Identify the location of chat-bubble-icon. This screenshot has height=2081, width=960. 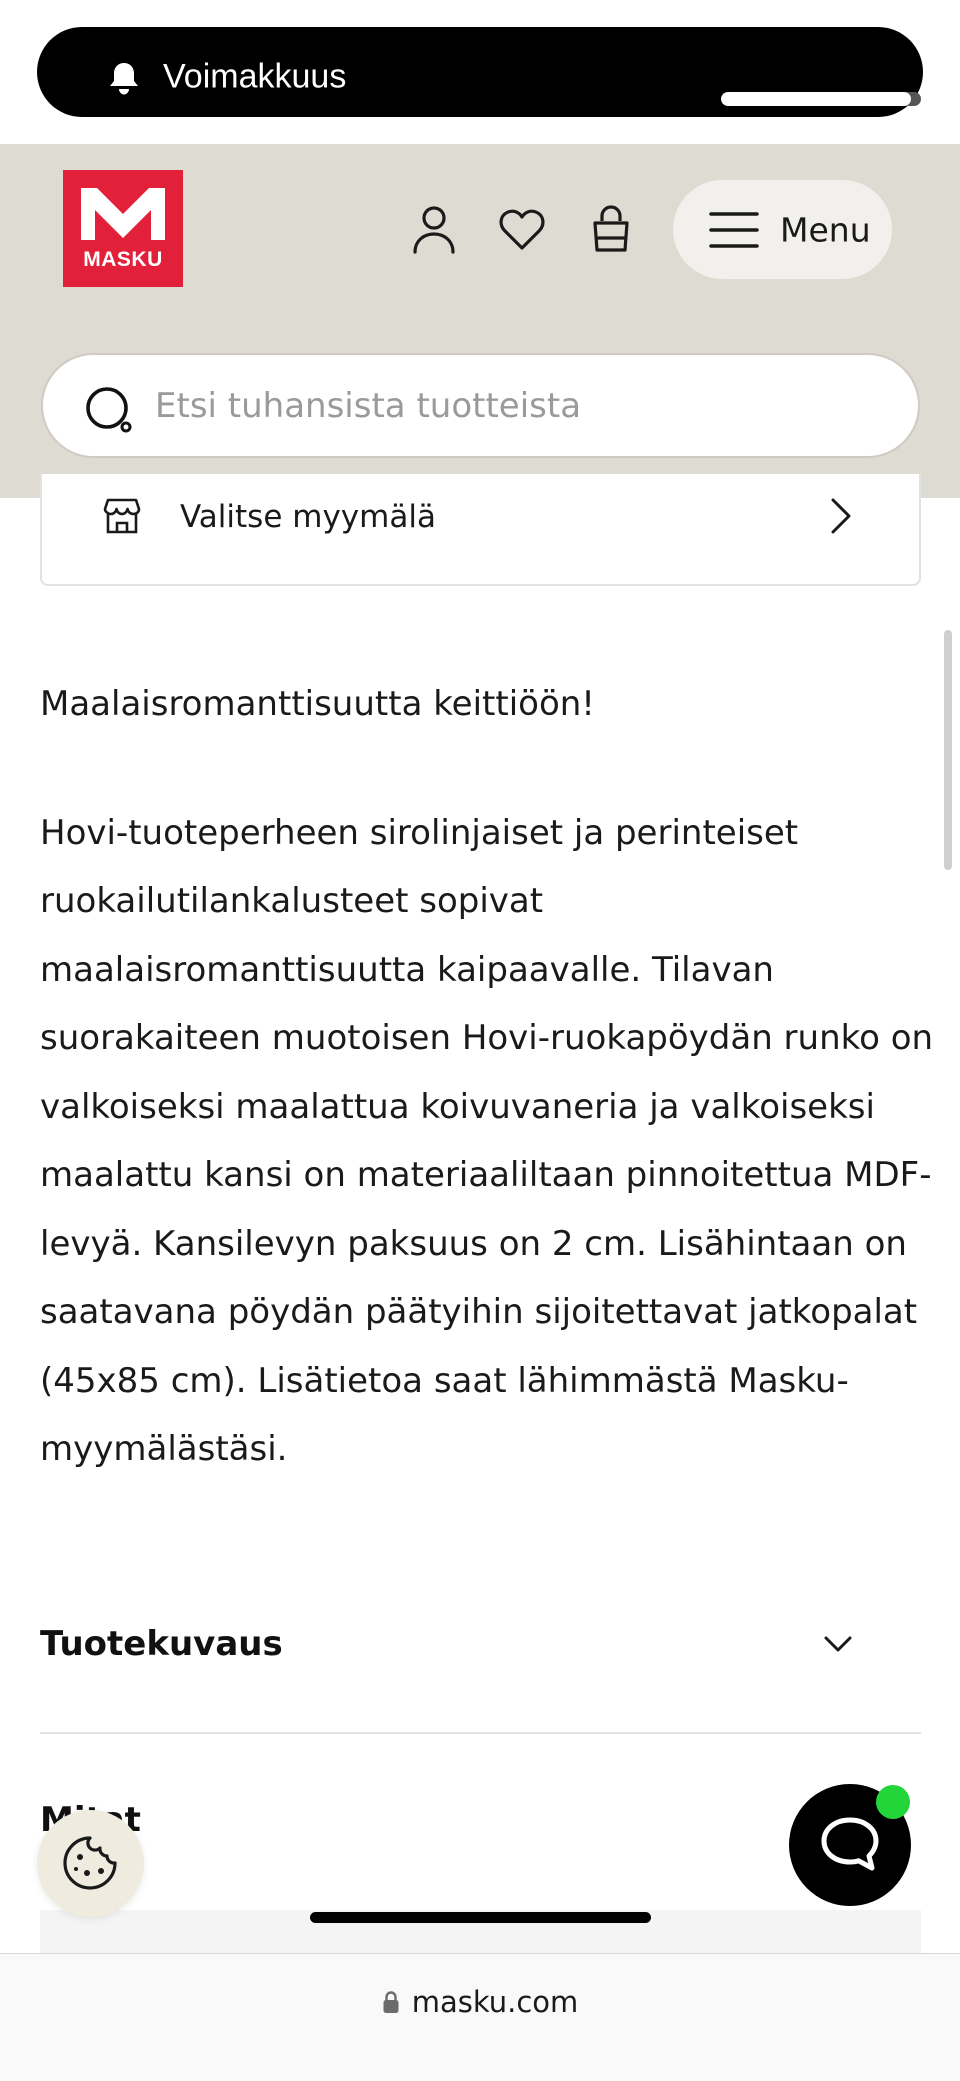
(850, 1844).